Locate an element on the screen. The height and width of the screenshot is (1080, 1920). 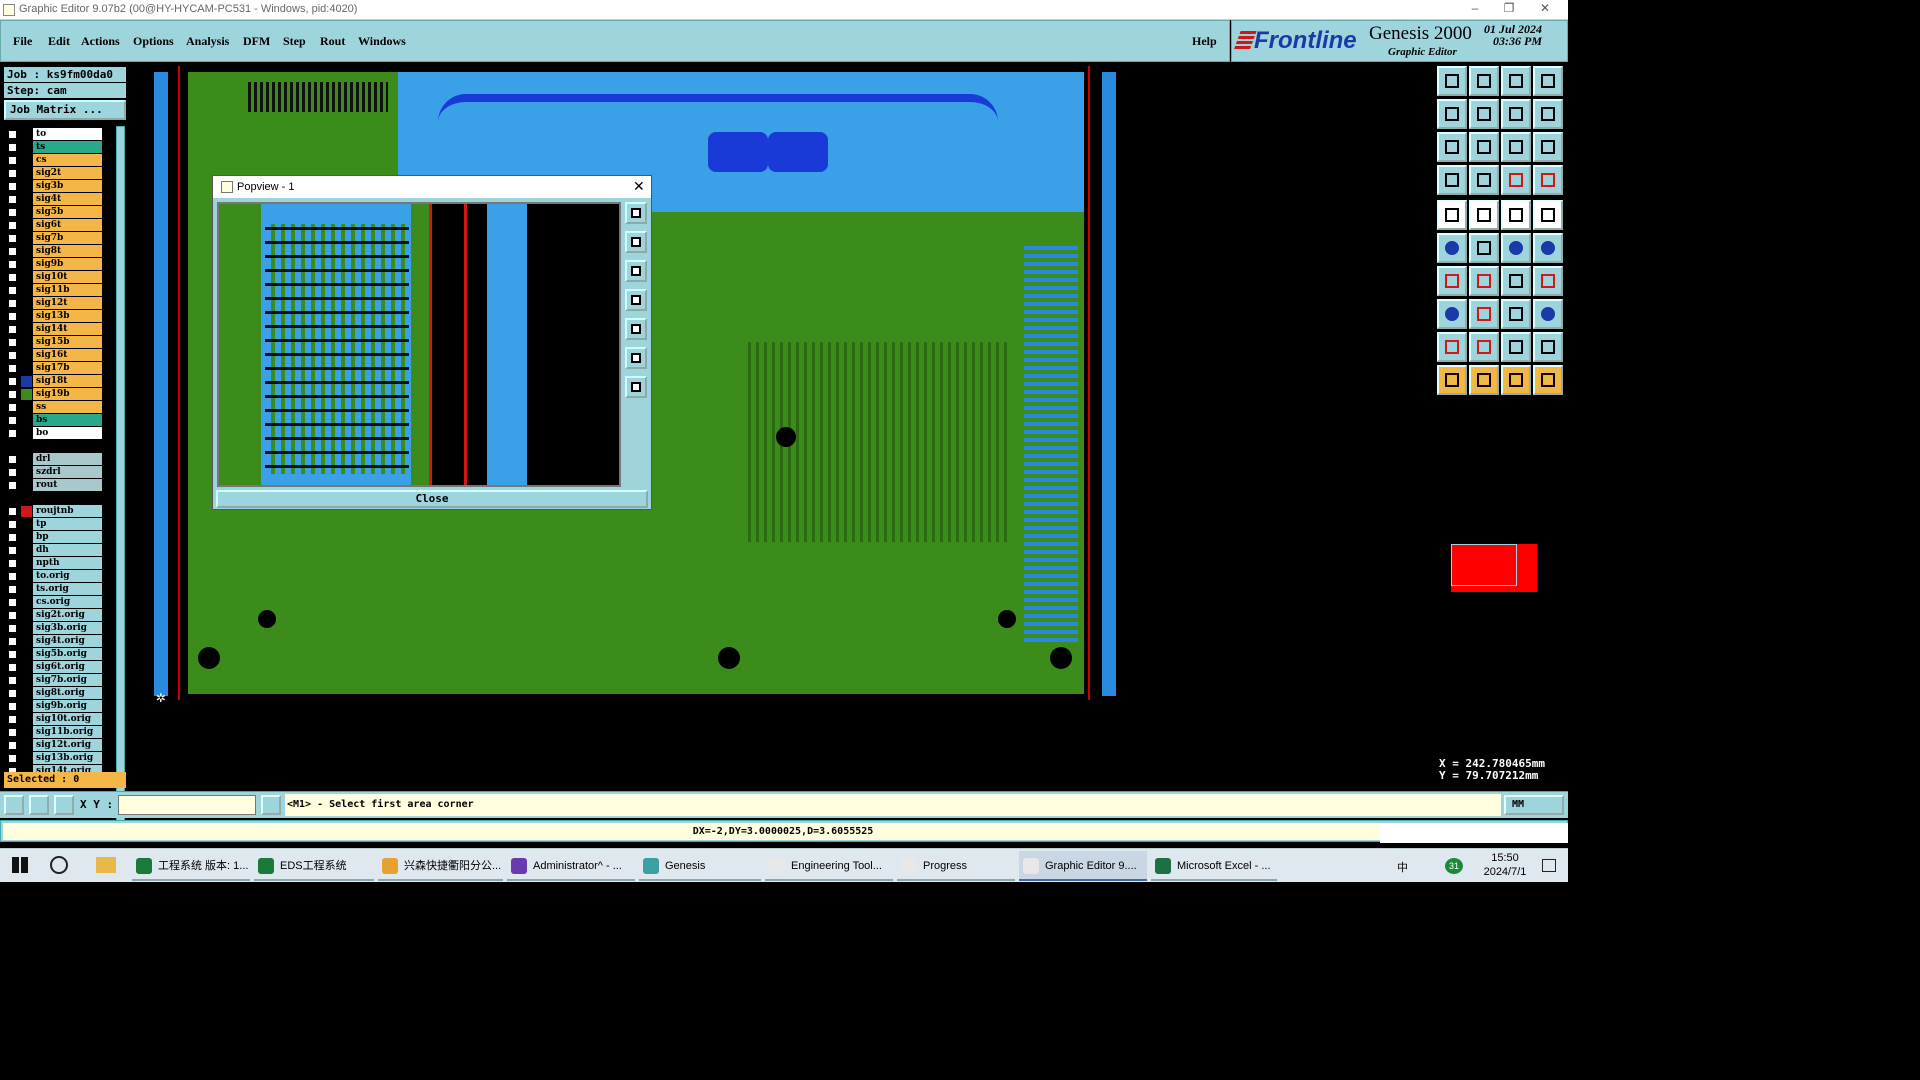
layer-name: sig2t is located at coordinates (67, 173).